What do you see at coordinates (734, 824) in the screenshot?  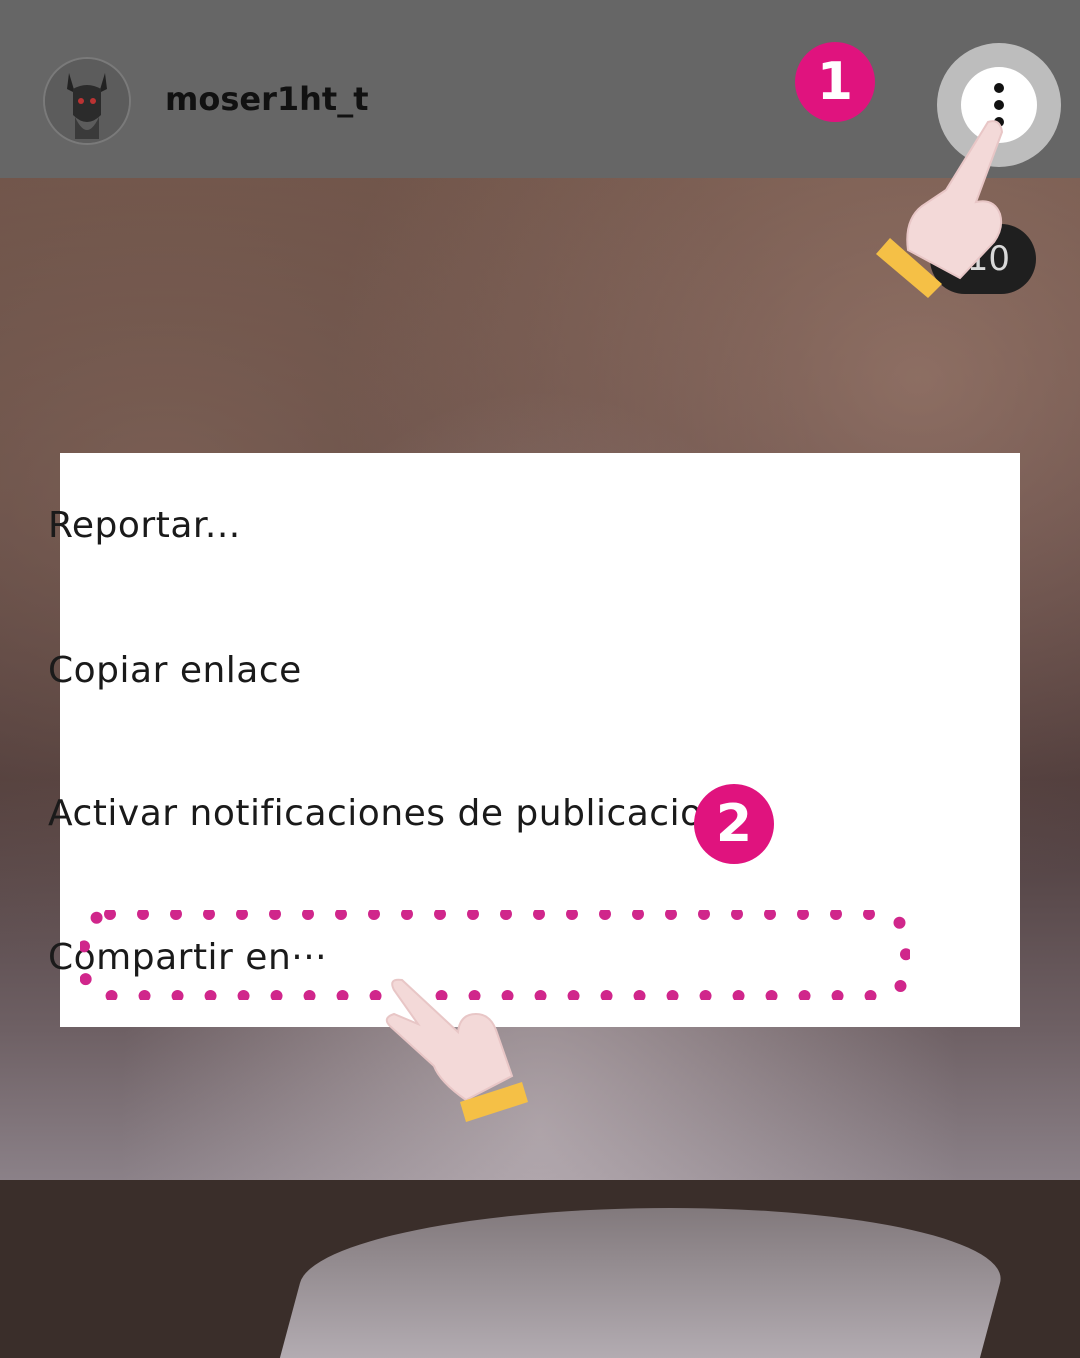 I see `step-2-badge: 2` at bounding box center [734, 824].